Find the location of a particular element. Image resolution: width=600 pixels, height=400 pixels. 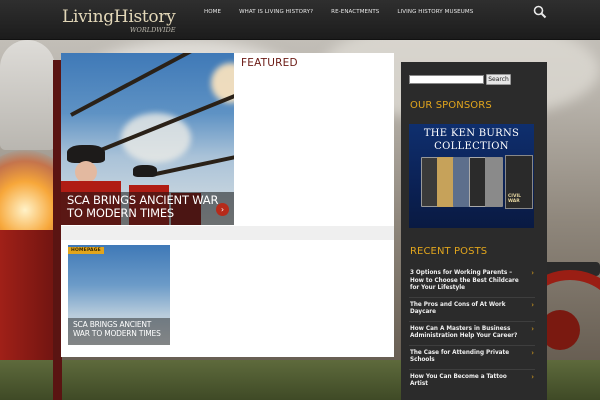

site-logo: LivingHistory WORLDWIDE is located at coordinates (119, 21).